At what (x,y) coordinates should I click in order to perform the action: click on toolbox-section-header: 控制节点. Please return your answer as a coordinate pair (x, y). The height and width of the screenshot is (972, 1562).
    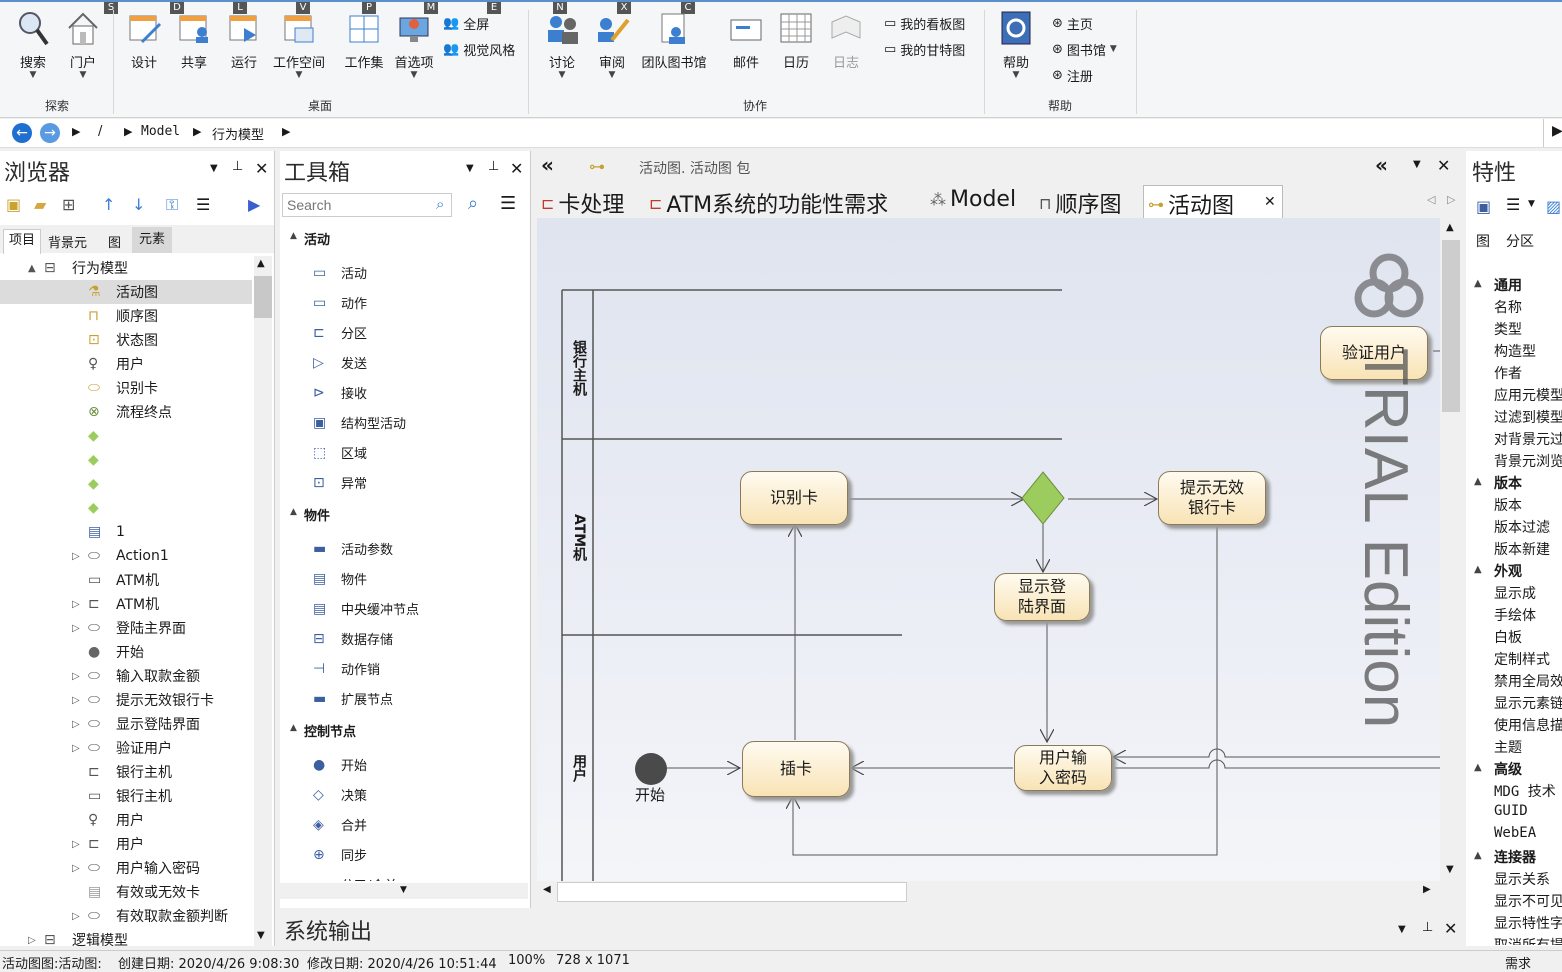
    Looking at the image, I should click on (330, 730).